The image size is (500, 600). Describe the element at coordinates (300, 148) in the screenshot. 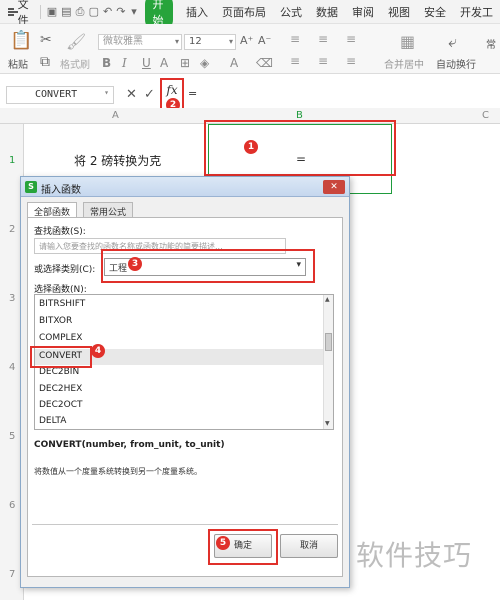

I see `cell-b1-highlight` at that location.